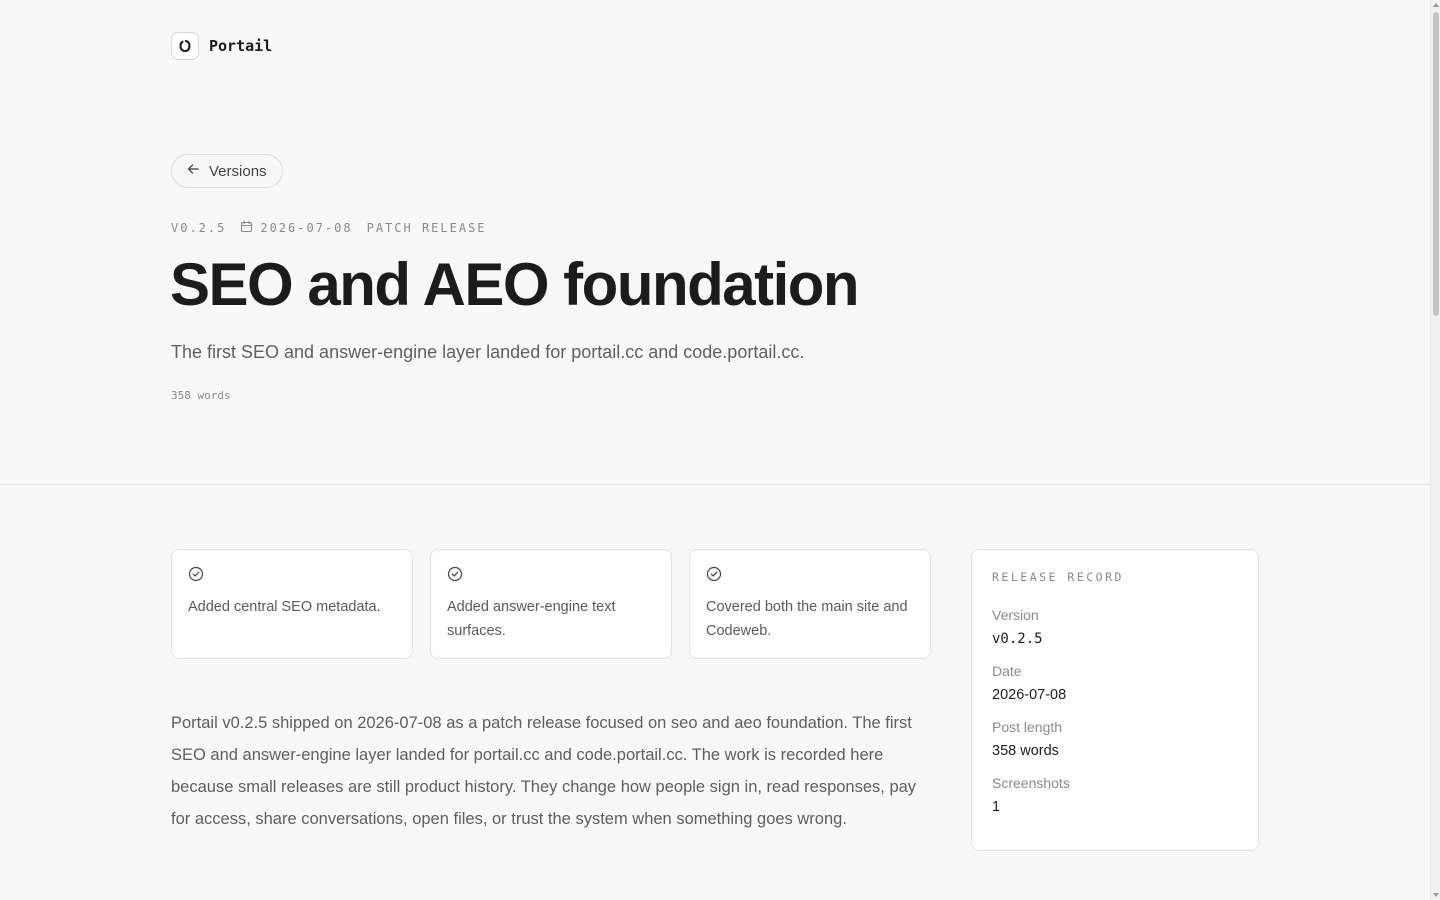 Image resolution: width=1440 pixels, height=900 pixels. What do you see at coordinates (306, 228) in the screenshot?
I see `release-date: 2026-07-08` at bounding box center [306, 228].